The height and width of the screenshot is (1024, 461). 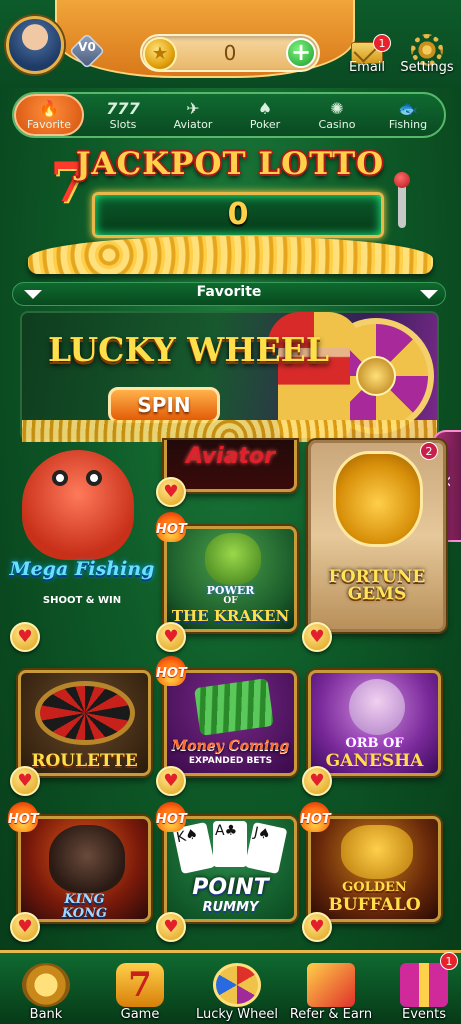 What do you see at coordinates (266, 848) in the screenshot?
I see `card-icon: J♠` at bounding box center [266, 848].